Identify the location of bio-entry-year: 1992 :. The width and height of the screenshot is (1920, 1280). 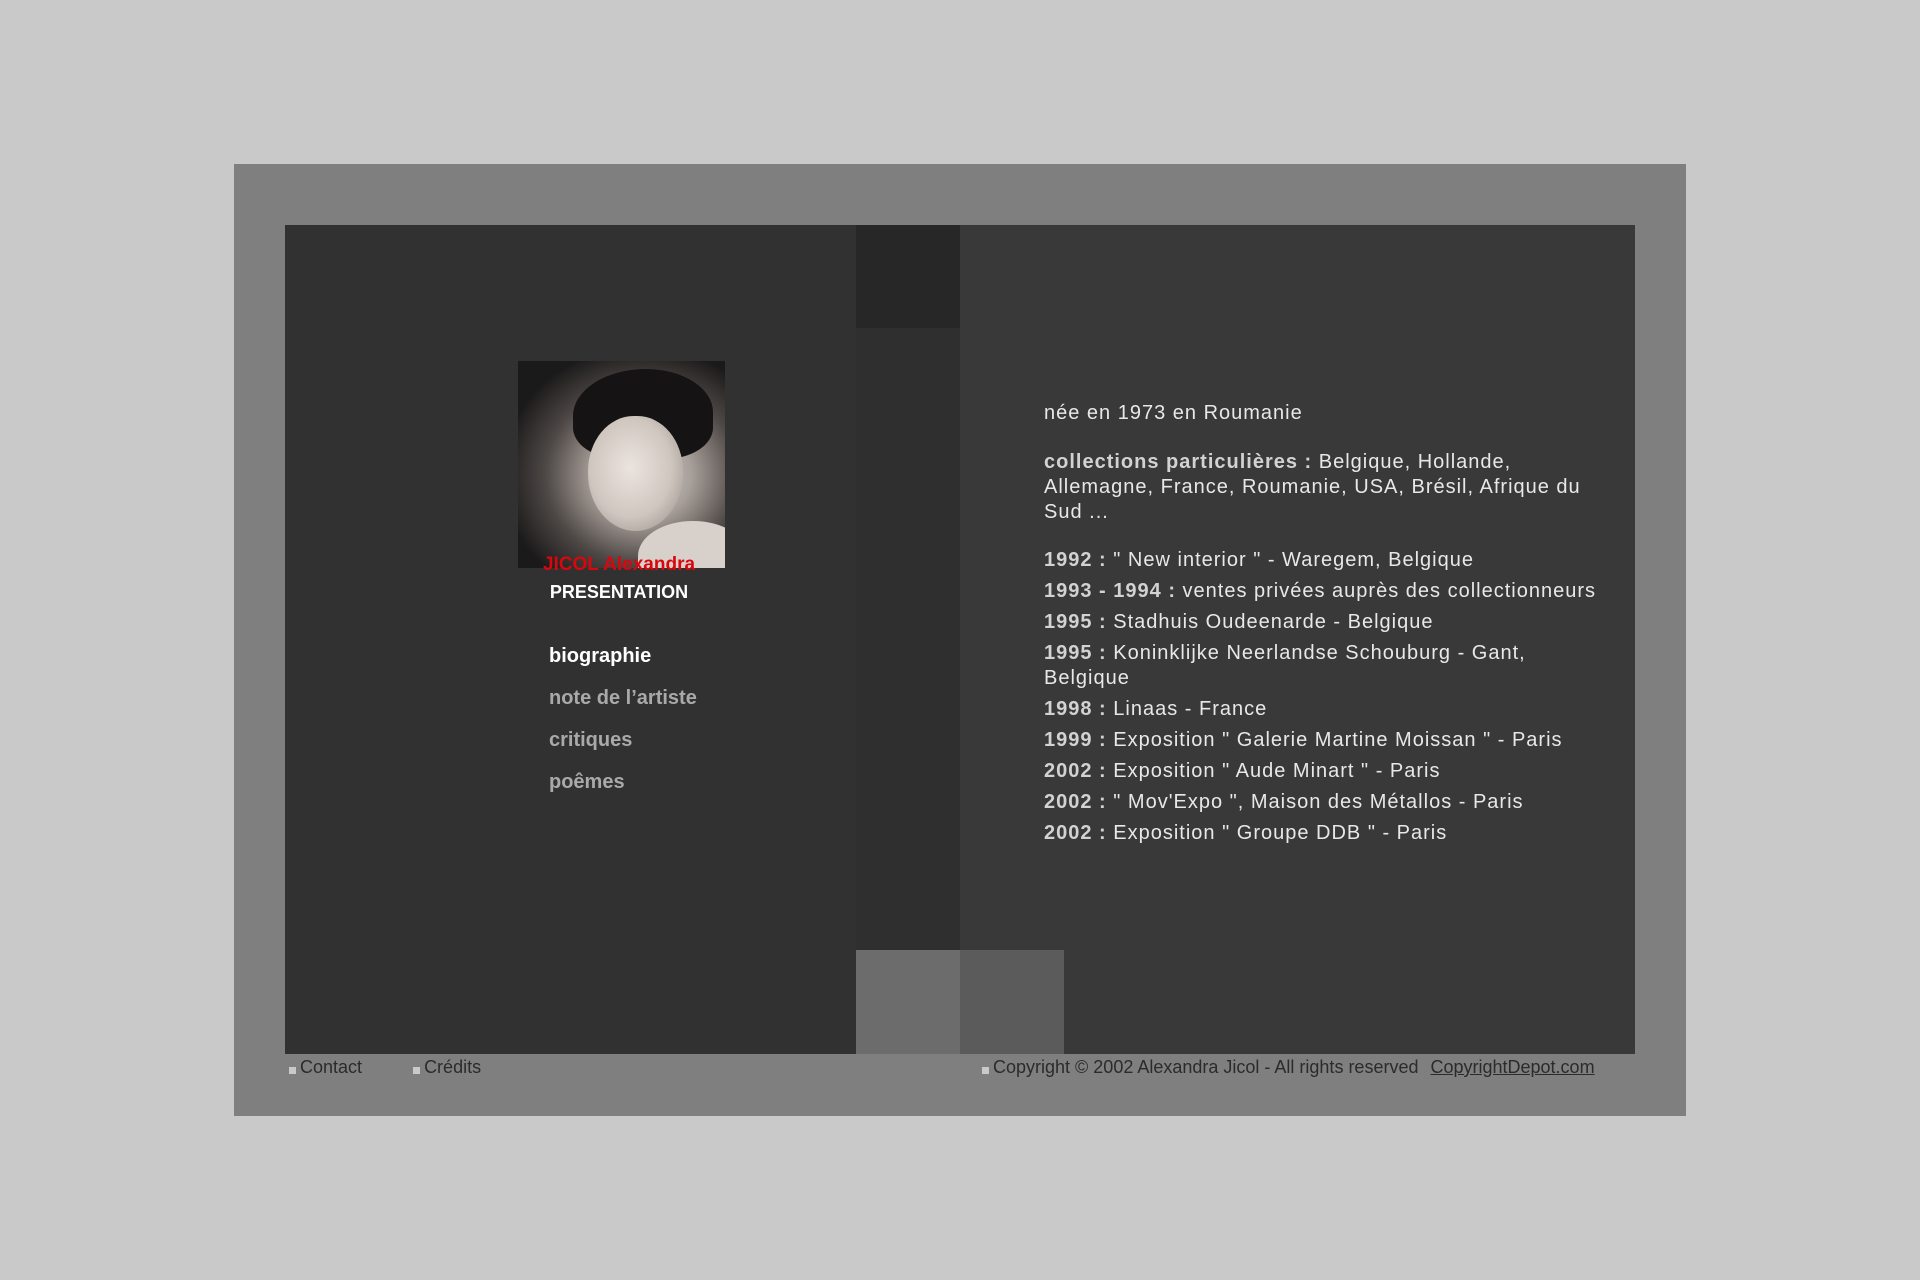
(1075, 560).